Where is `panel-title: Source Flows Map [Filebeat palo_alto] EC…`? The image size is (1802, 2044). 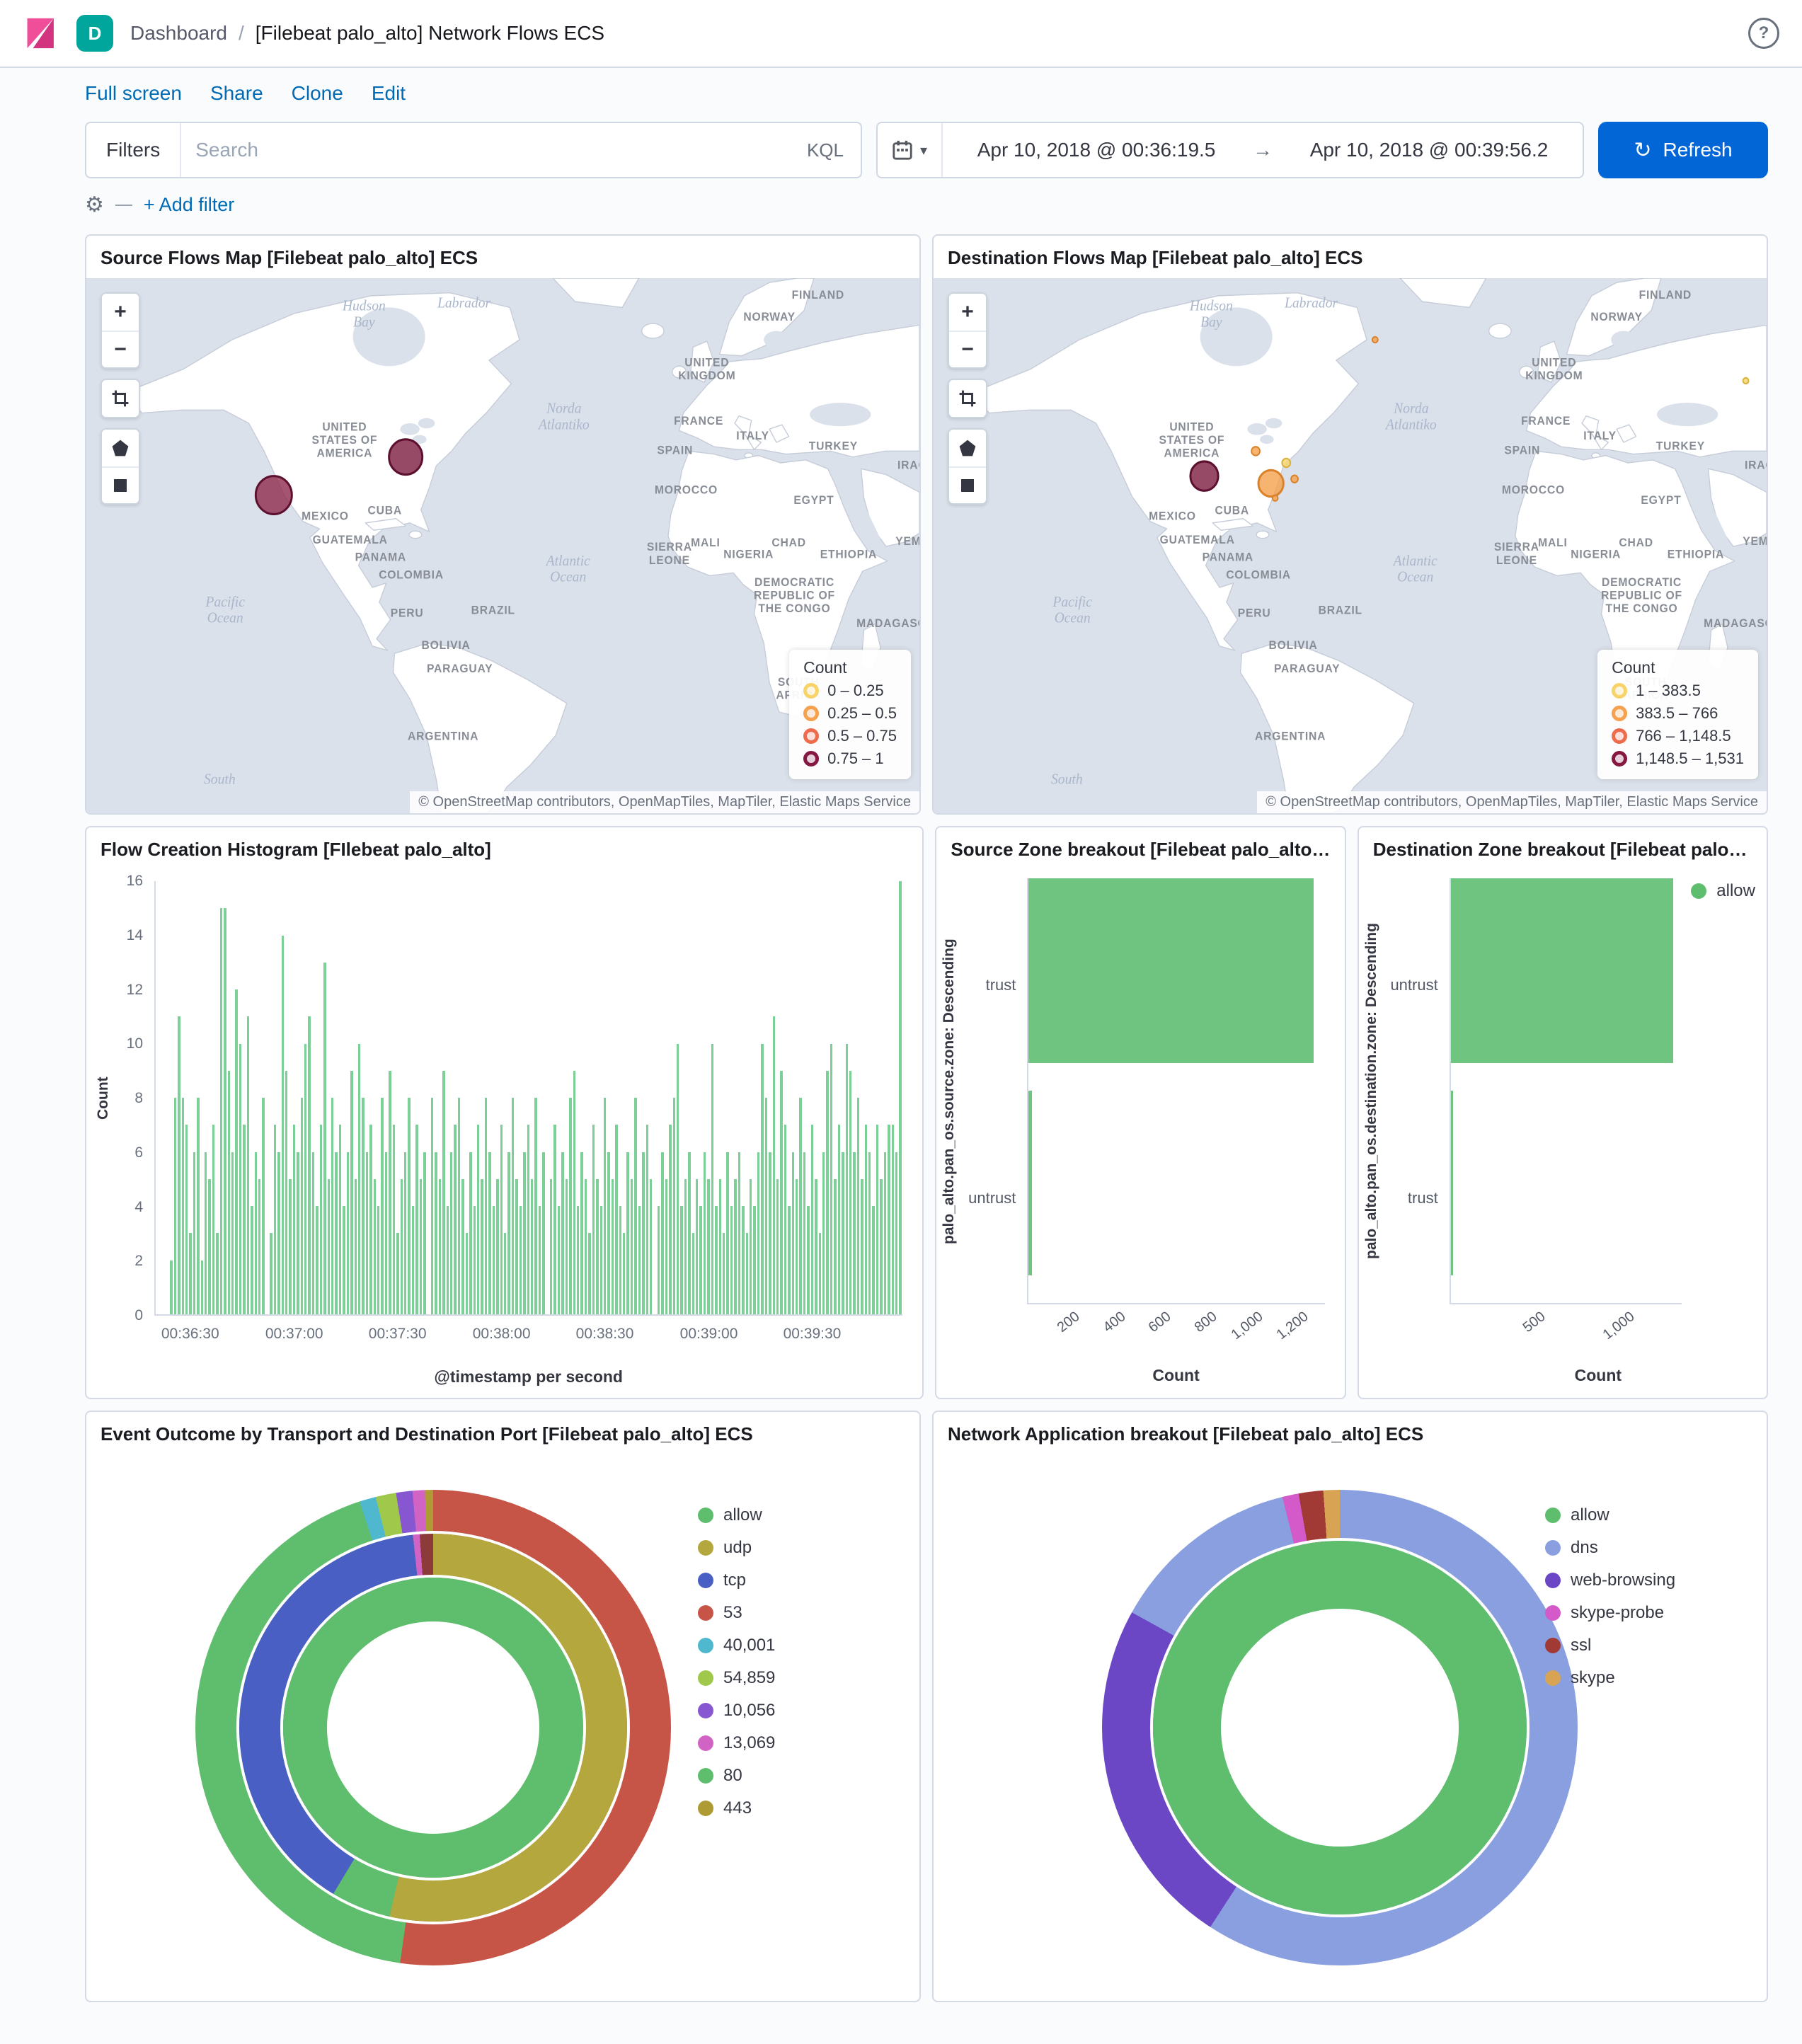 panel-title: Source Flows Map [Filebeat palo_alto] EC… is located at coordinates (502, 256).